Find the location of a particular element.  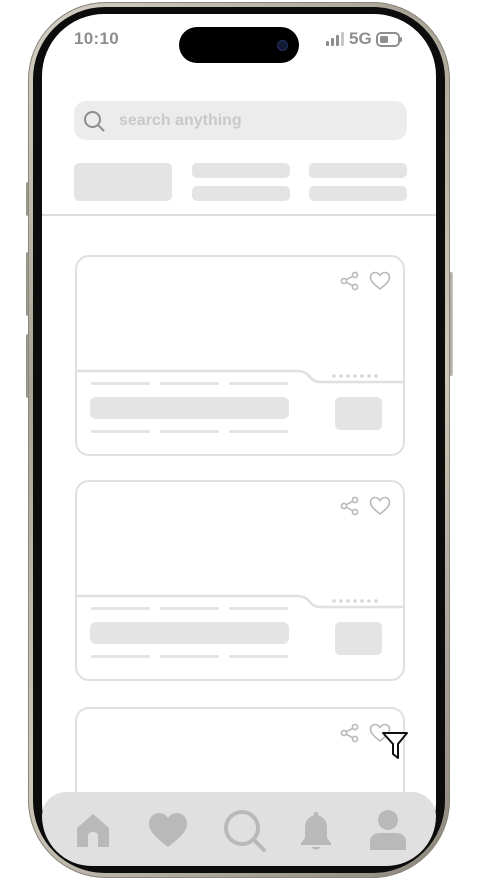

status-time: 10:10 is located at coordinates (96, 38).